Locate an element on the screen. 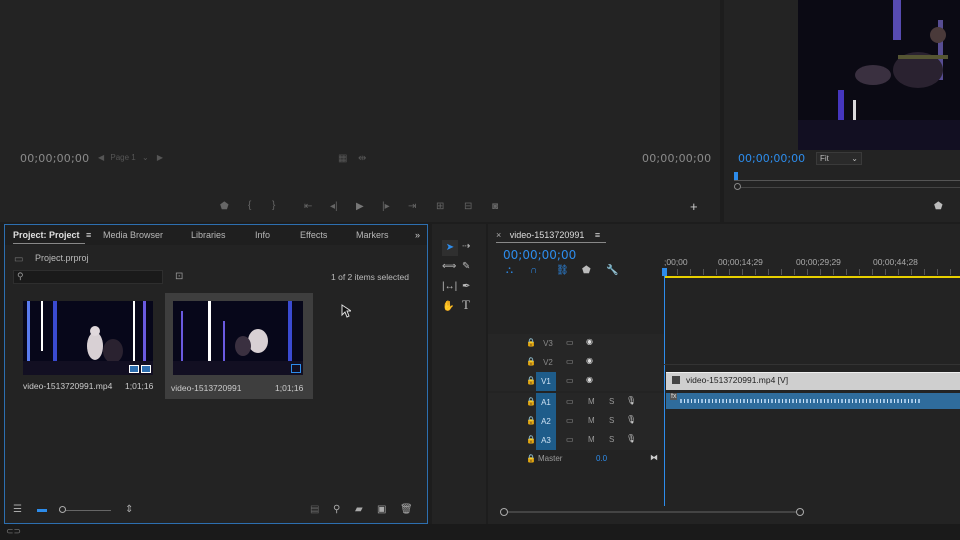 The width and height of the screenshot is (960, 540). sort-icon: ⇕ is located at coordinates (129, 510).